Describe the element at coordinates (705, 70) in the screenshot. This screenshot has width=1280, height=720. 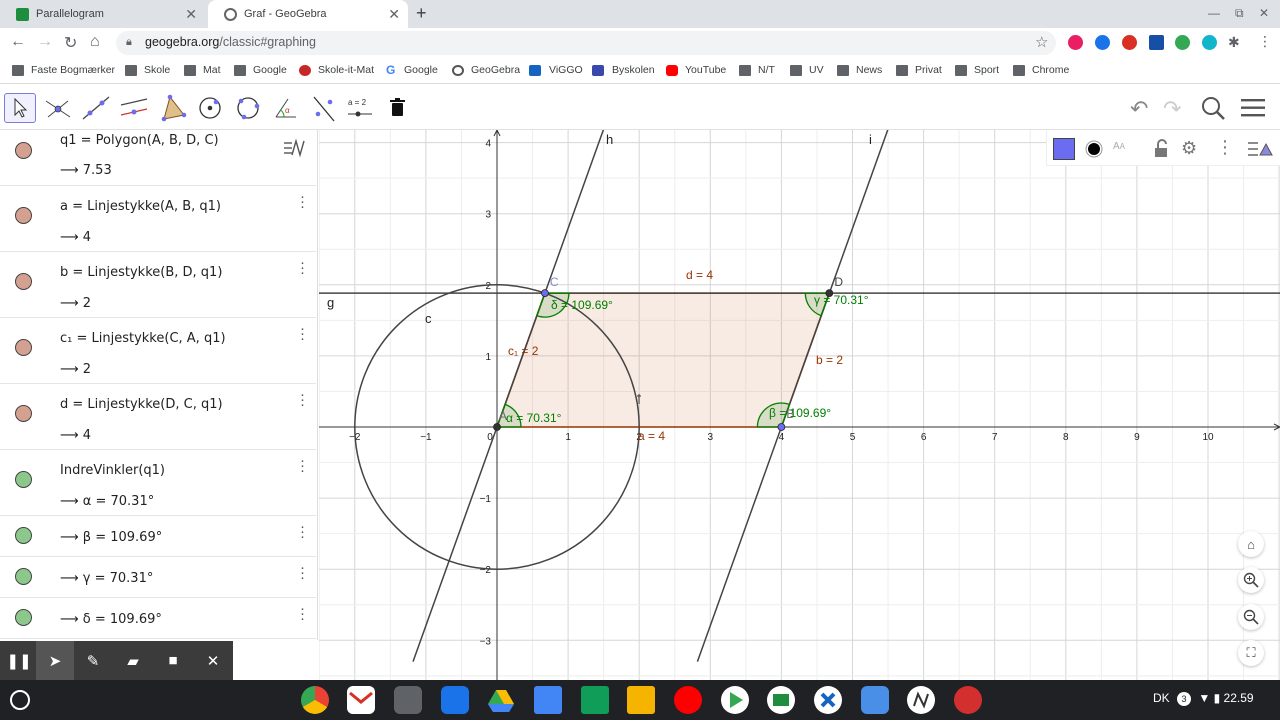
I see `bookmark-item: YouTube` at that location.